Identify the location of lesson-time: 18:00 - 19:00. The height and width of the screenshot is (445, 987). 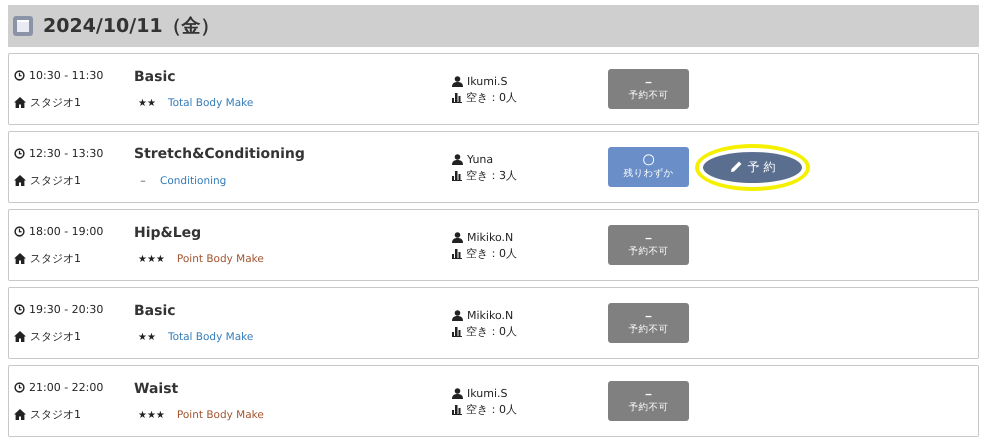
(66, 231).